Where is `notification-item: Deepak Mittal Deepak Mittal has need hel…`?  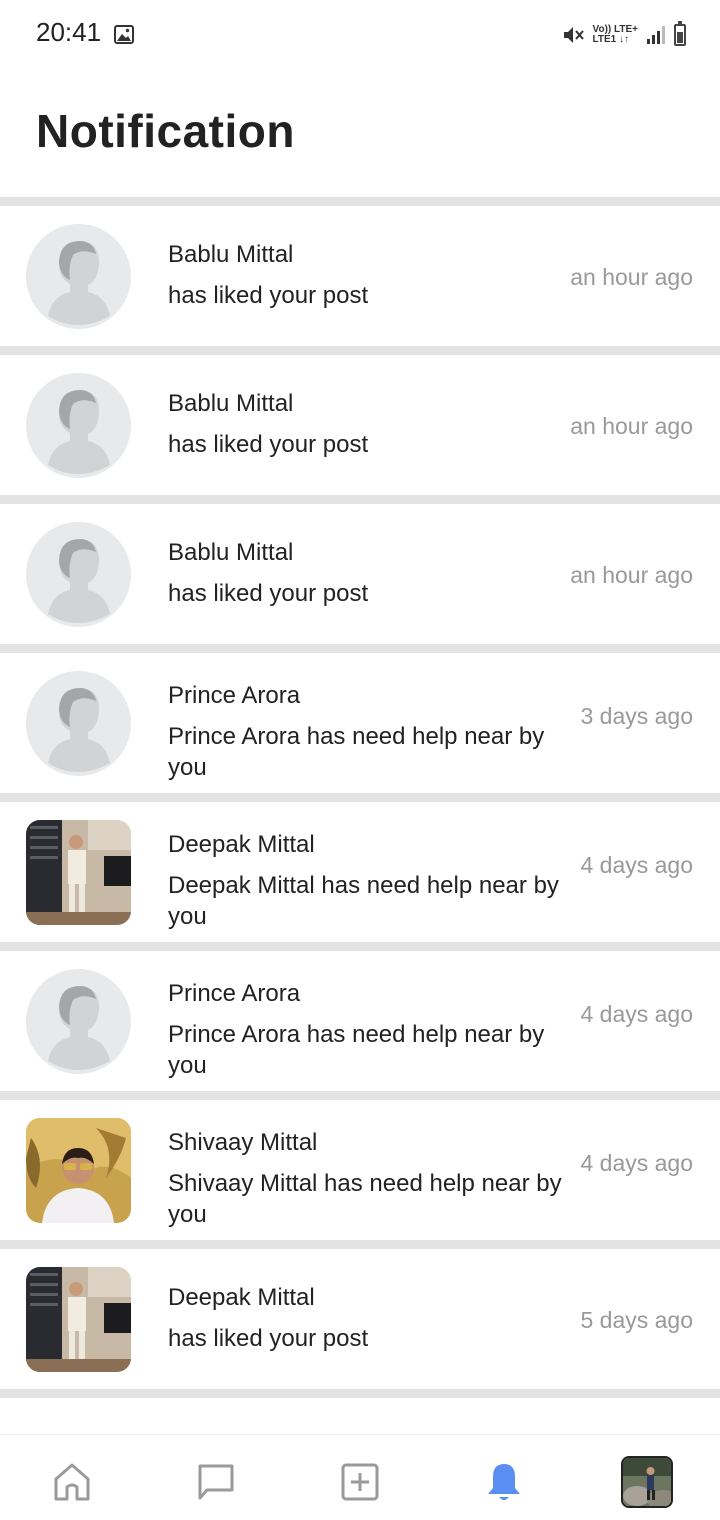 notification-item: Deepak Mittal Deepak Mittal has need hel… is located at coordinates (360, 872).